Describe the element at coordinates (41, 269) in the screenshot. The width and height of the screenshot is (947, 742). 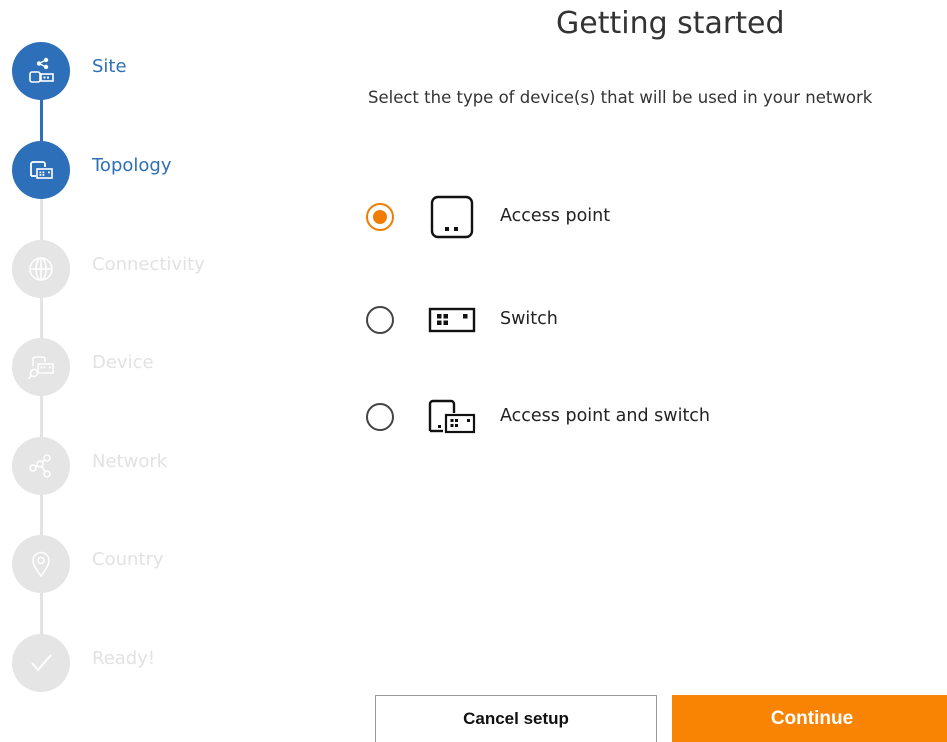
I see `globe-icon` at that location.